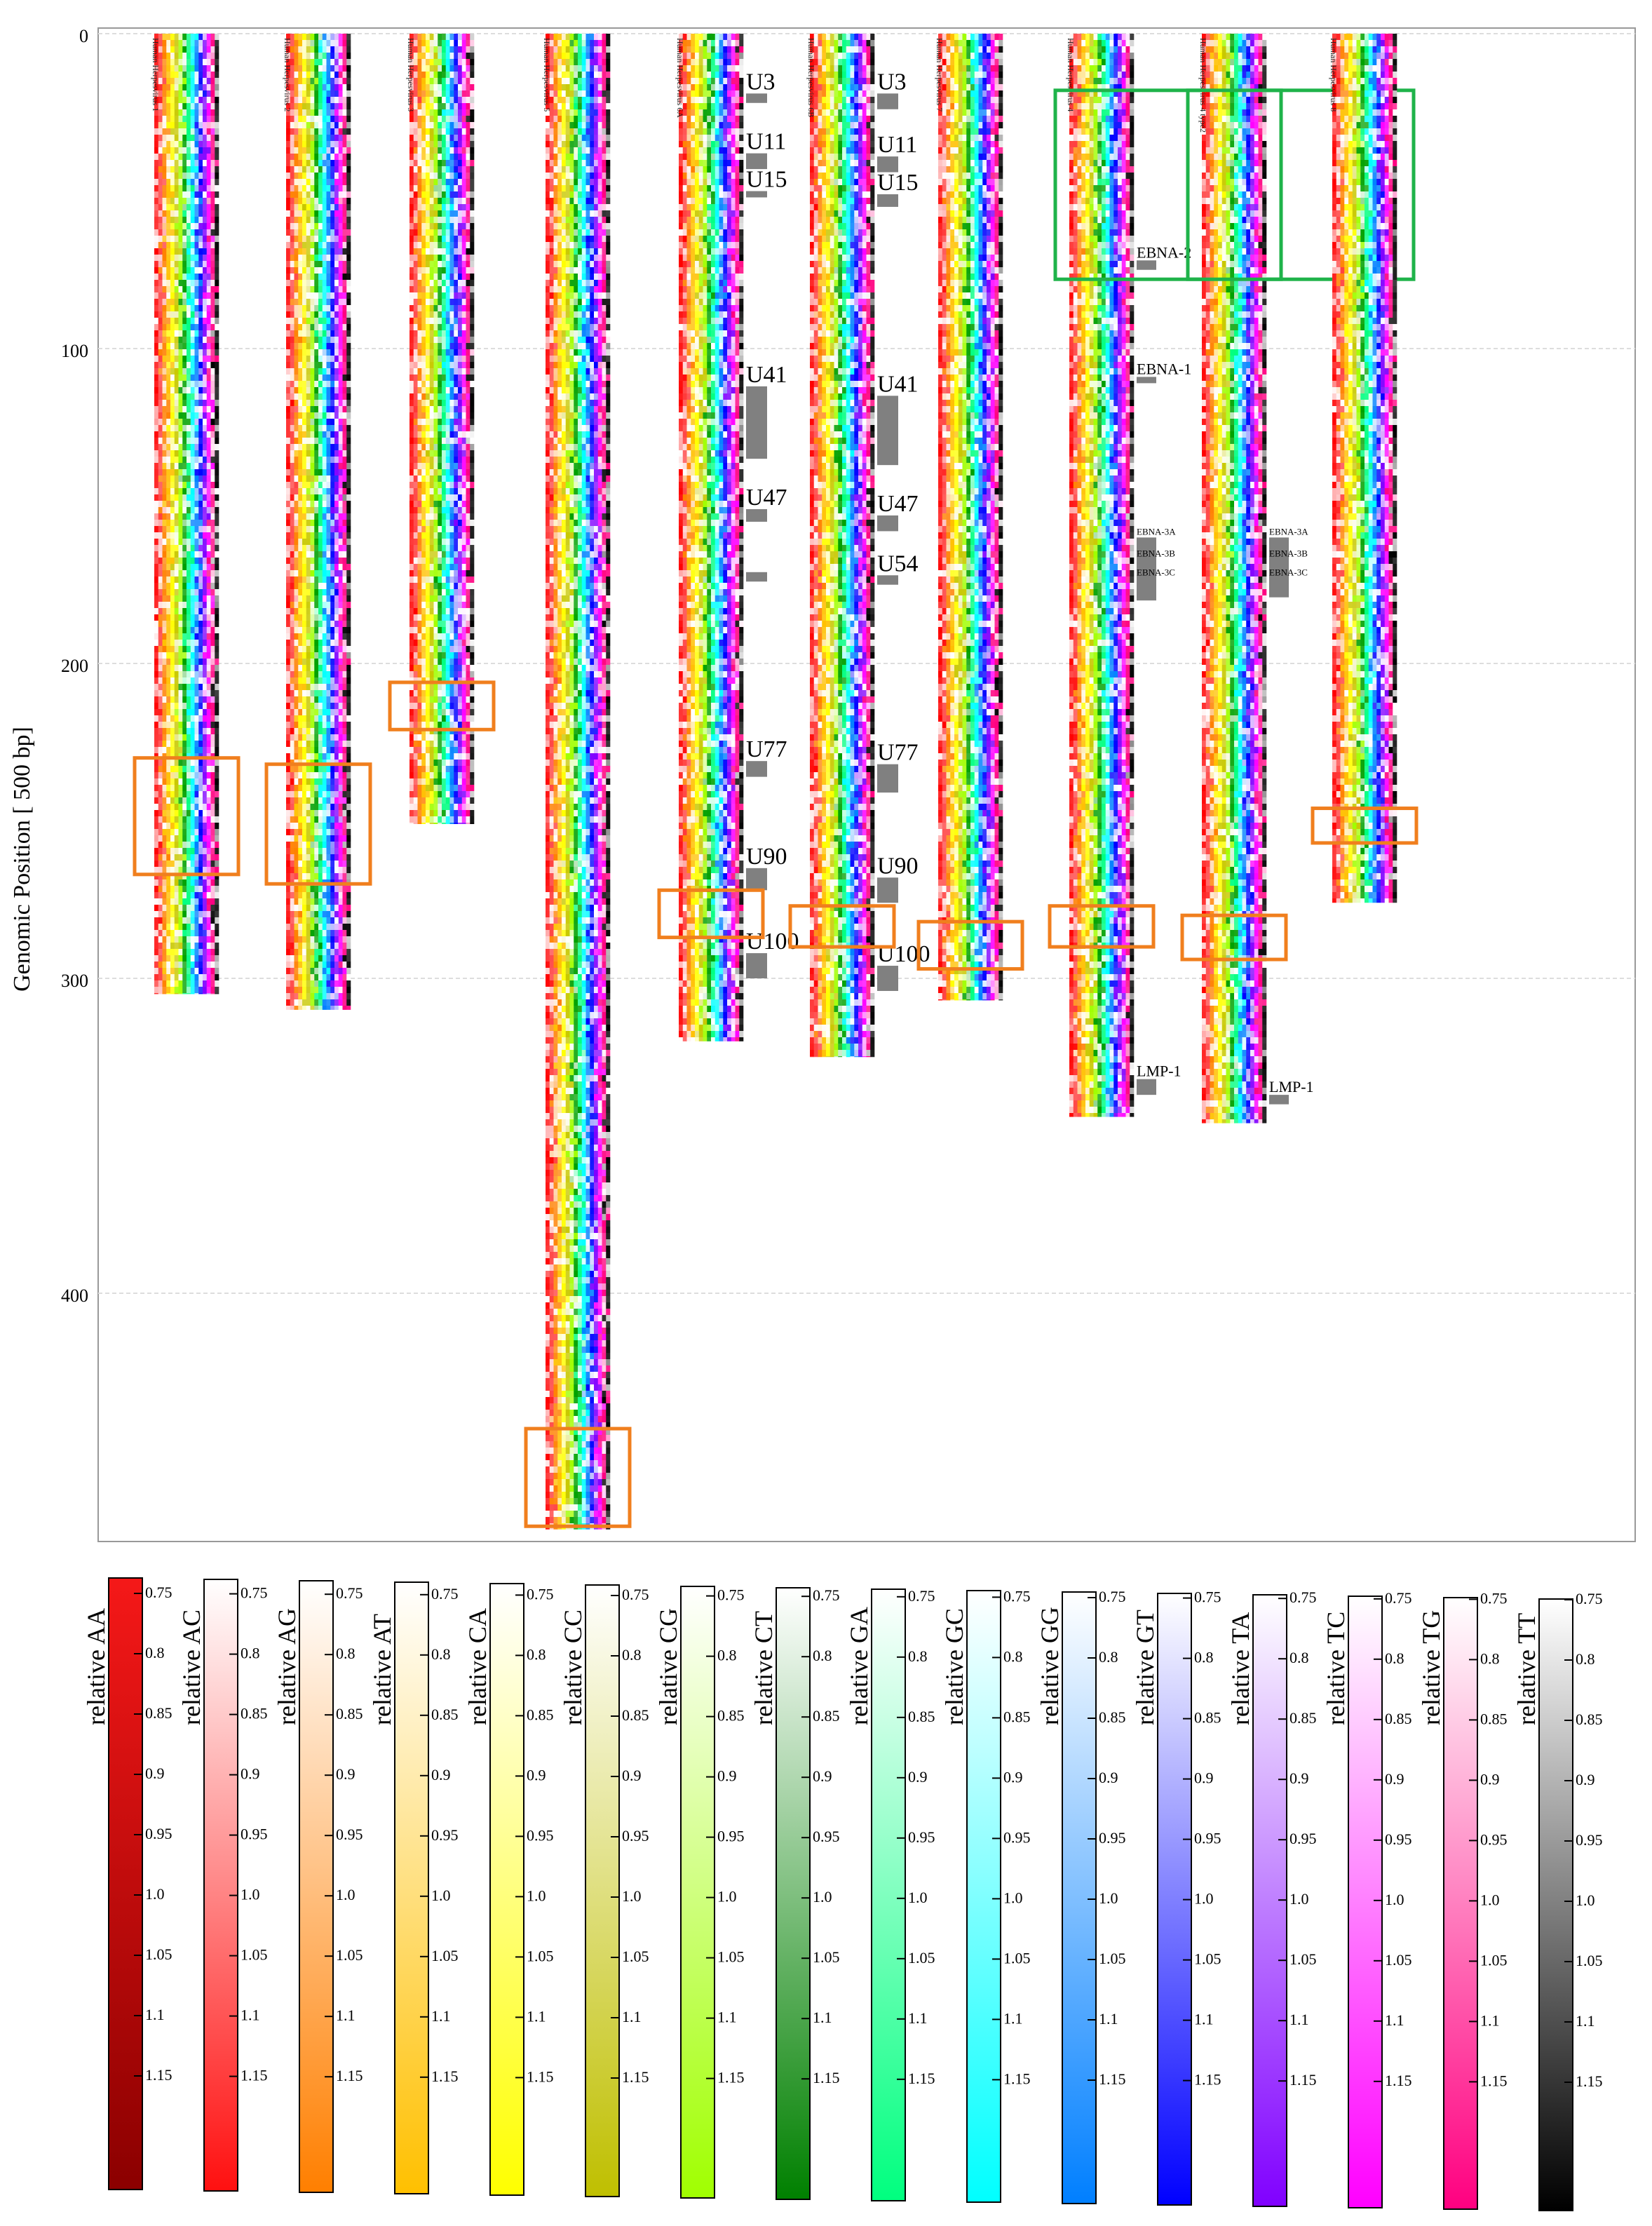 The image size is (1652, 2226). Describe the element at coordinates (898, 183) in the screenshot. I see `gene-label: U15` at that location.